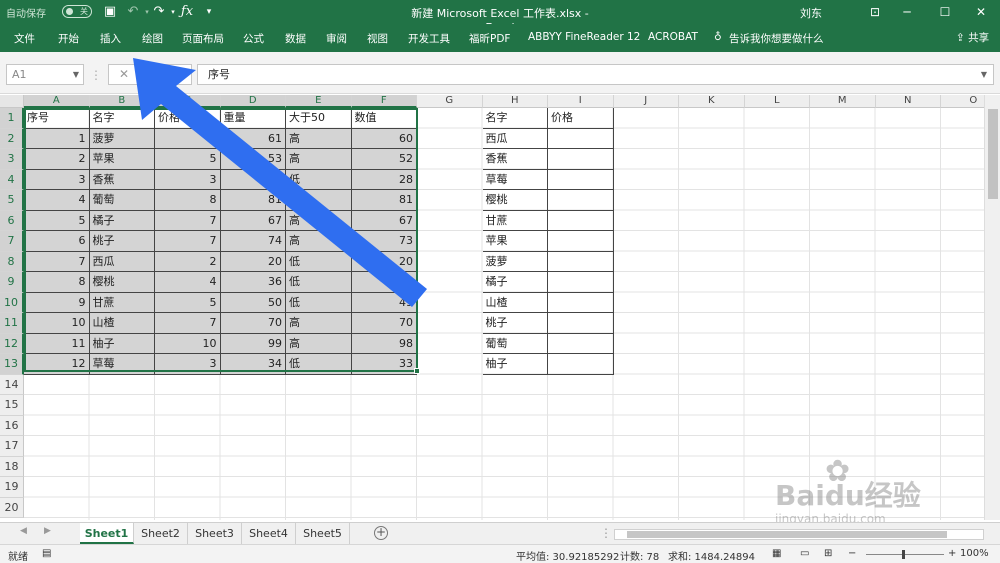  Describe the element at coordinates (384, 261) in the screenshot. I see `cell-f8: 20` at that location.